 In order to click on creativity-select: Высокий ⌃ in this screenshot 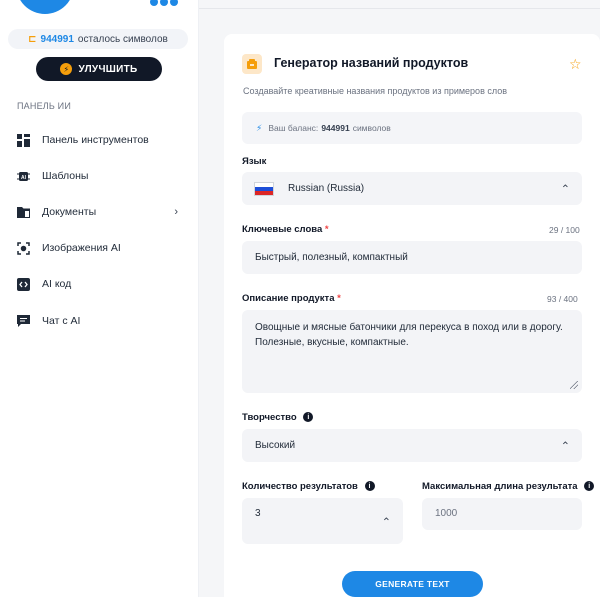, I will do `click(412, 445)`.